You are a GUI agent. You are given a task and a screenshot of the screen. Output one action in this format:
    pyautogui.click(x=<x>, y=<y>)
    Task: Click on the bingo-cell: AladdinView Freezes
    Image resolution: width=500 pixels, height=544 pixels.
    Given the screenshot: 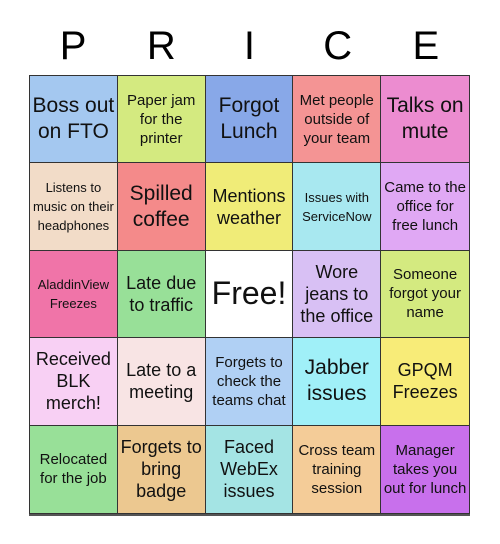 What is the action you would take?
    pyautogui.click(x=74, y=294)
    